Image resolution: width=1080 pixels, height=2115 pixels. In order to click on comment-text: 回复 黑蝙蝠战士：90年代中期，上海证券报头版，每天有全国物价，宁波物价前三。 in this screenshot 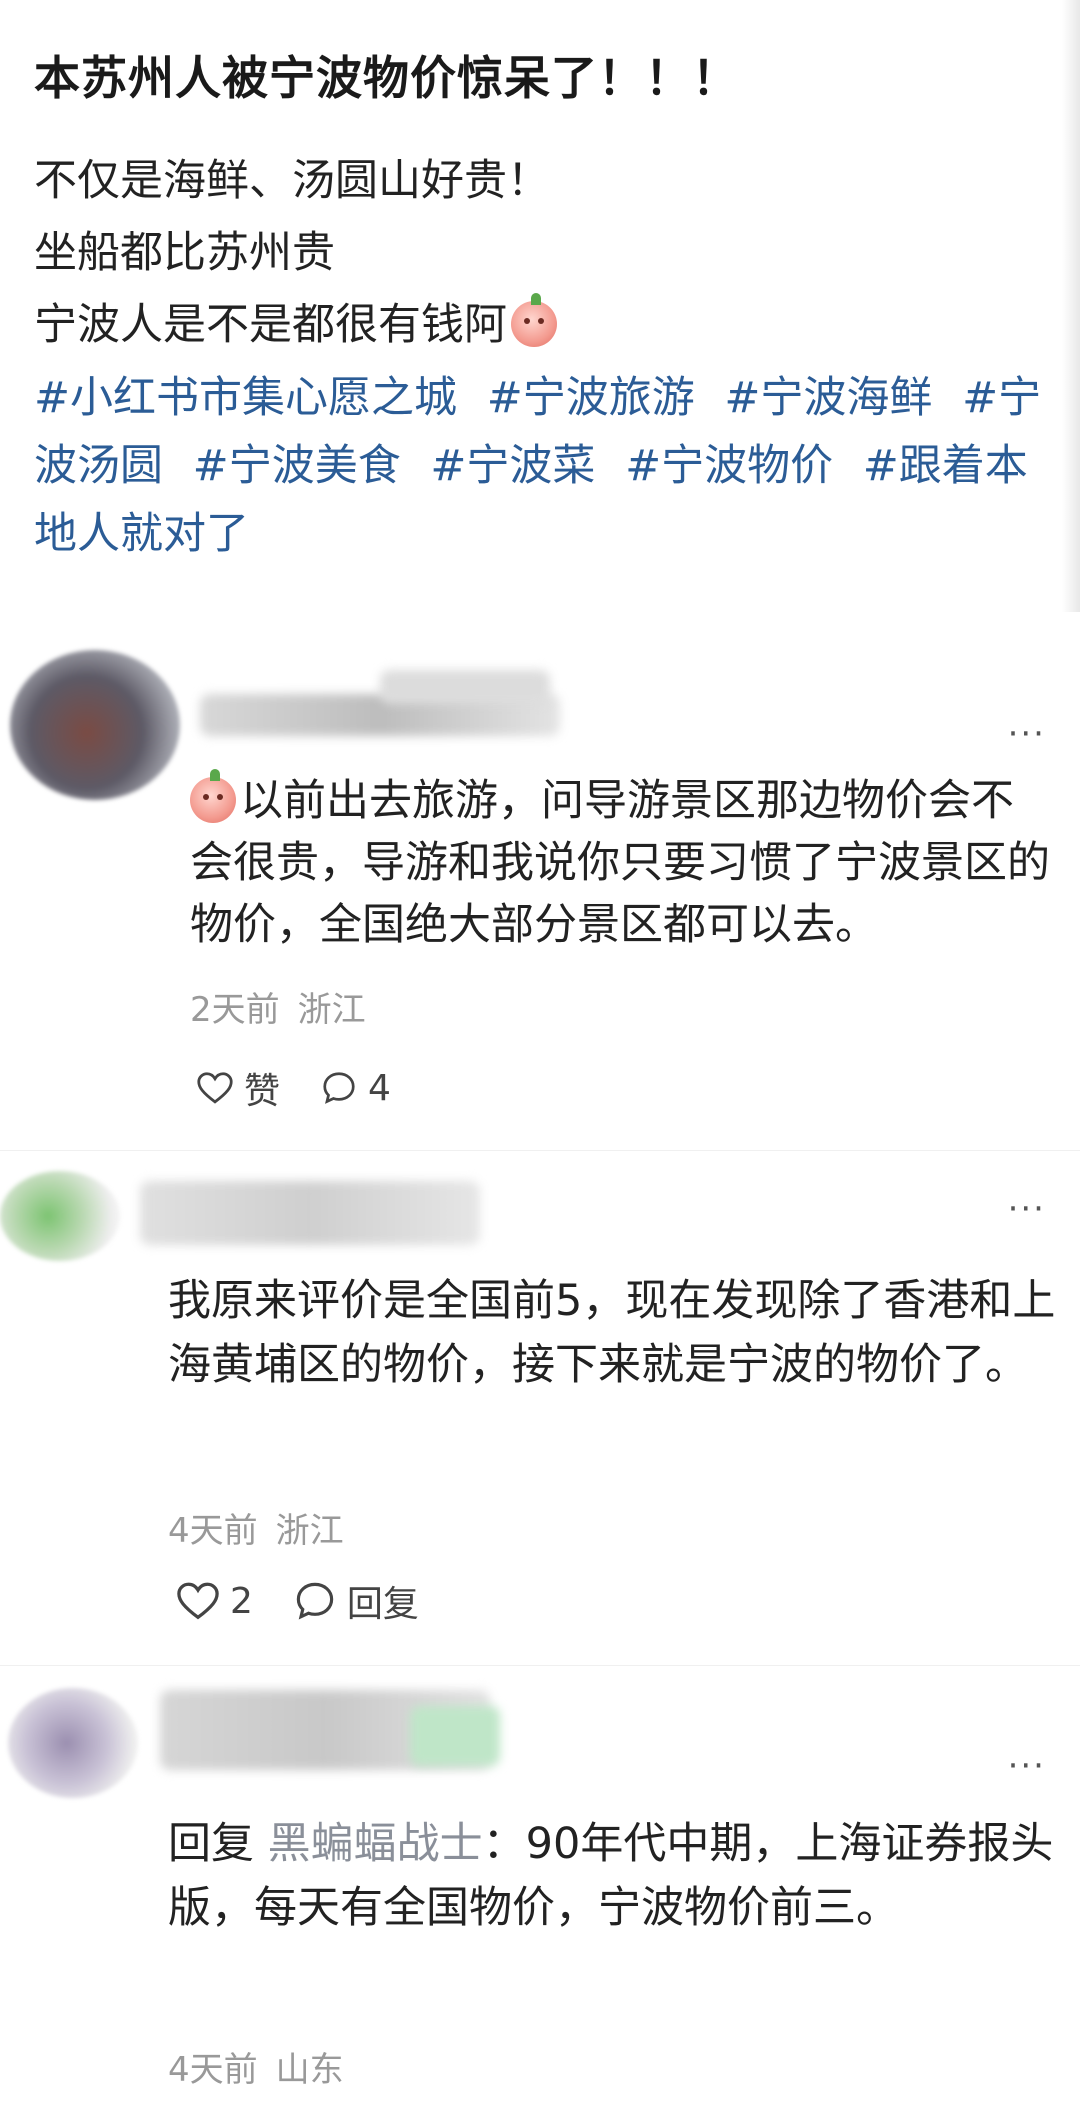, I will do `click(613, 1876)`.